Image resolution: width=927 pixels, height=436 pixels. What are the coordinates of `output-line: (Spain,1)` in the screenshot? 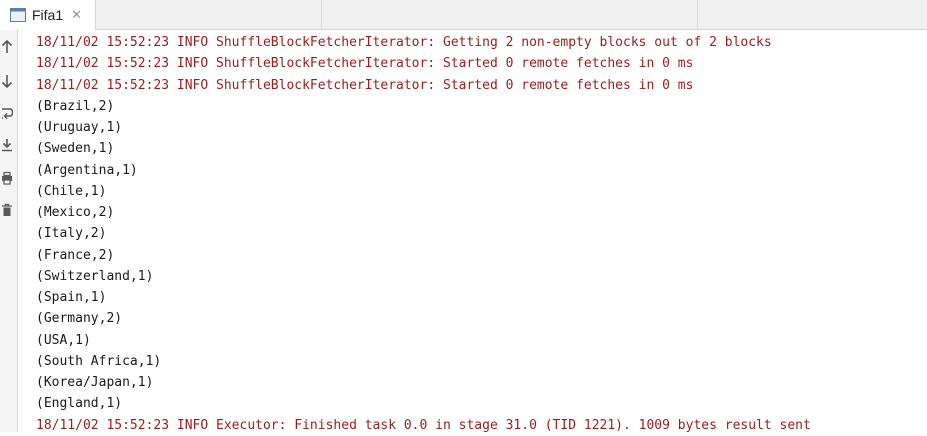 It's located at (71, 297).